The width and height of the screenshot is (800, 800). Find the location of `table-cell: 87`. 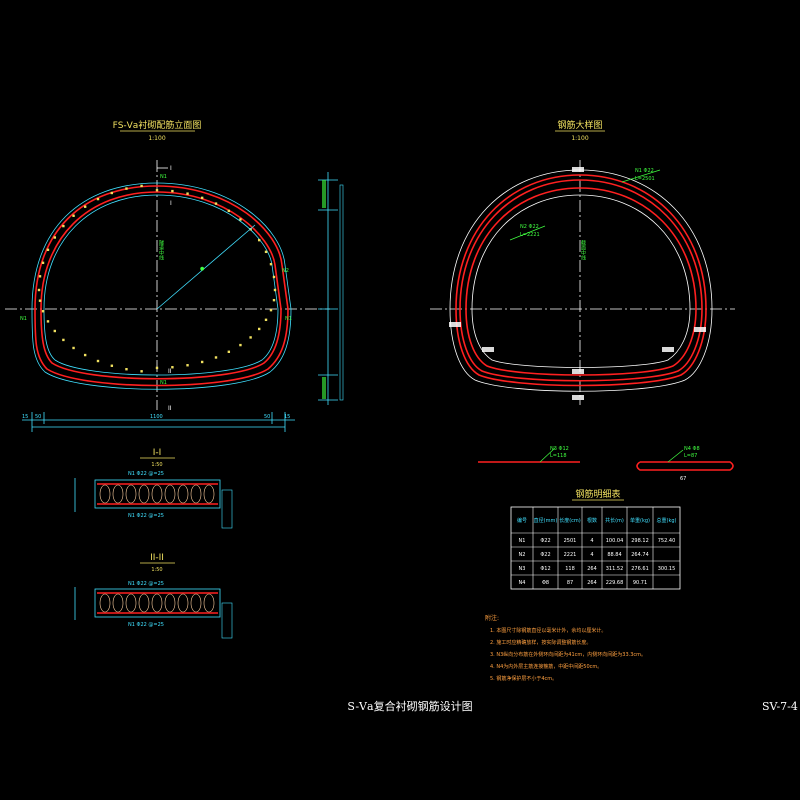

table-cell: 87 is located at coordinates (570, 583).